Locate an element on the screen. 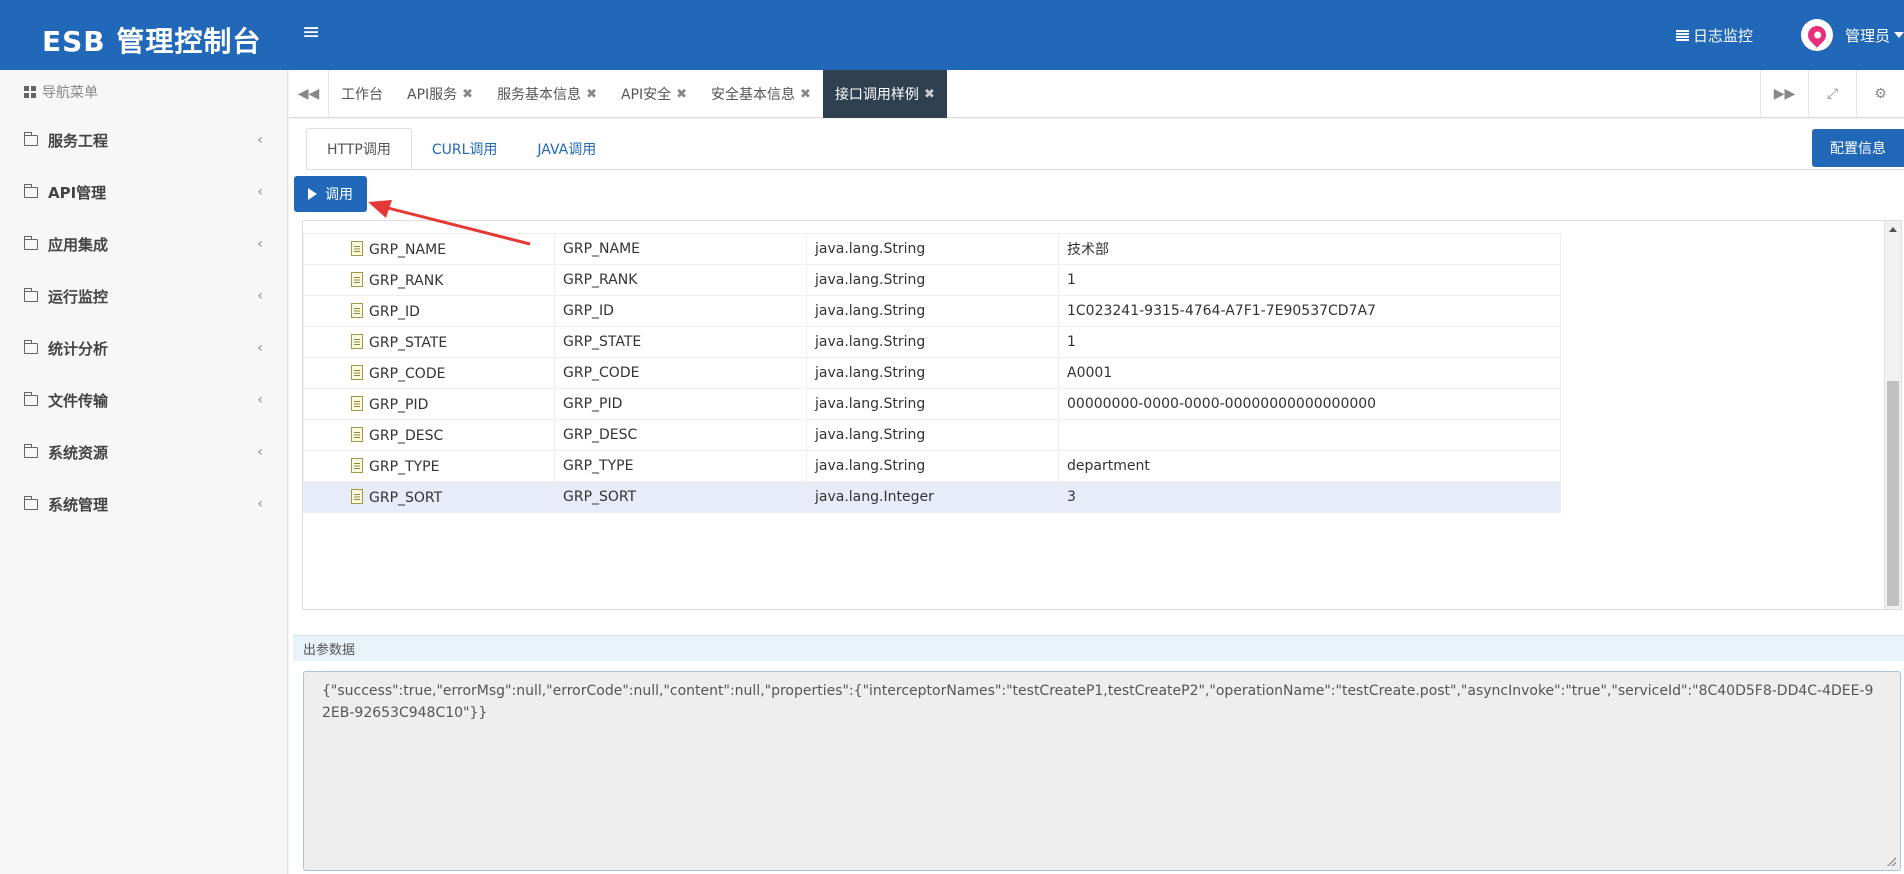 This screenshot has height=874, width=1904. tab-workbench: 工作台 is located at coordinates (362, 94).